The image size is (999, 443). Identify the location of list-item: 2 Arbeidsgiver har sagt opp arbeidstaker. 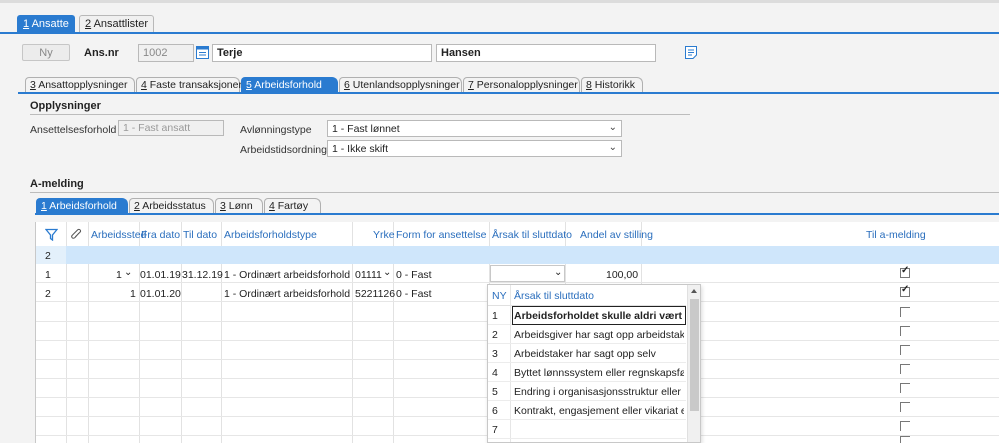
(587, 334).